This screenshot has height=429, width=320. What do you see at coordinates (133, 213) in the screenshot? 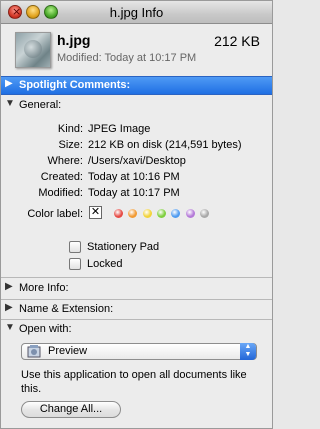
I see `color-label-orange` at bounding box center [133, 213].